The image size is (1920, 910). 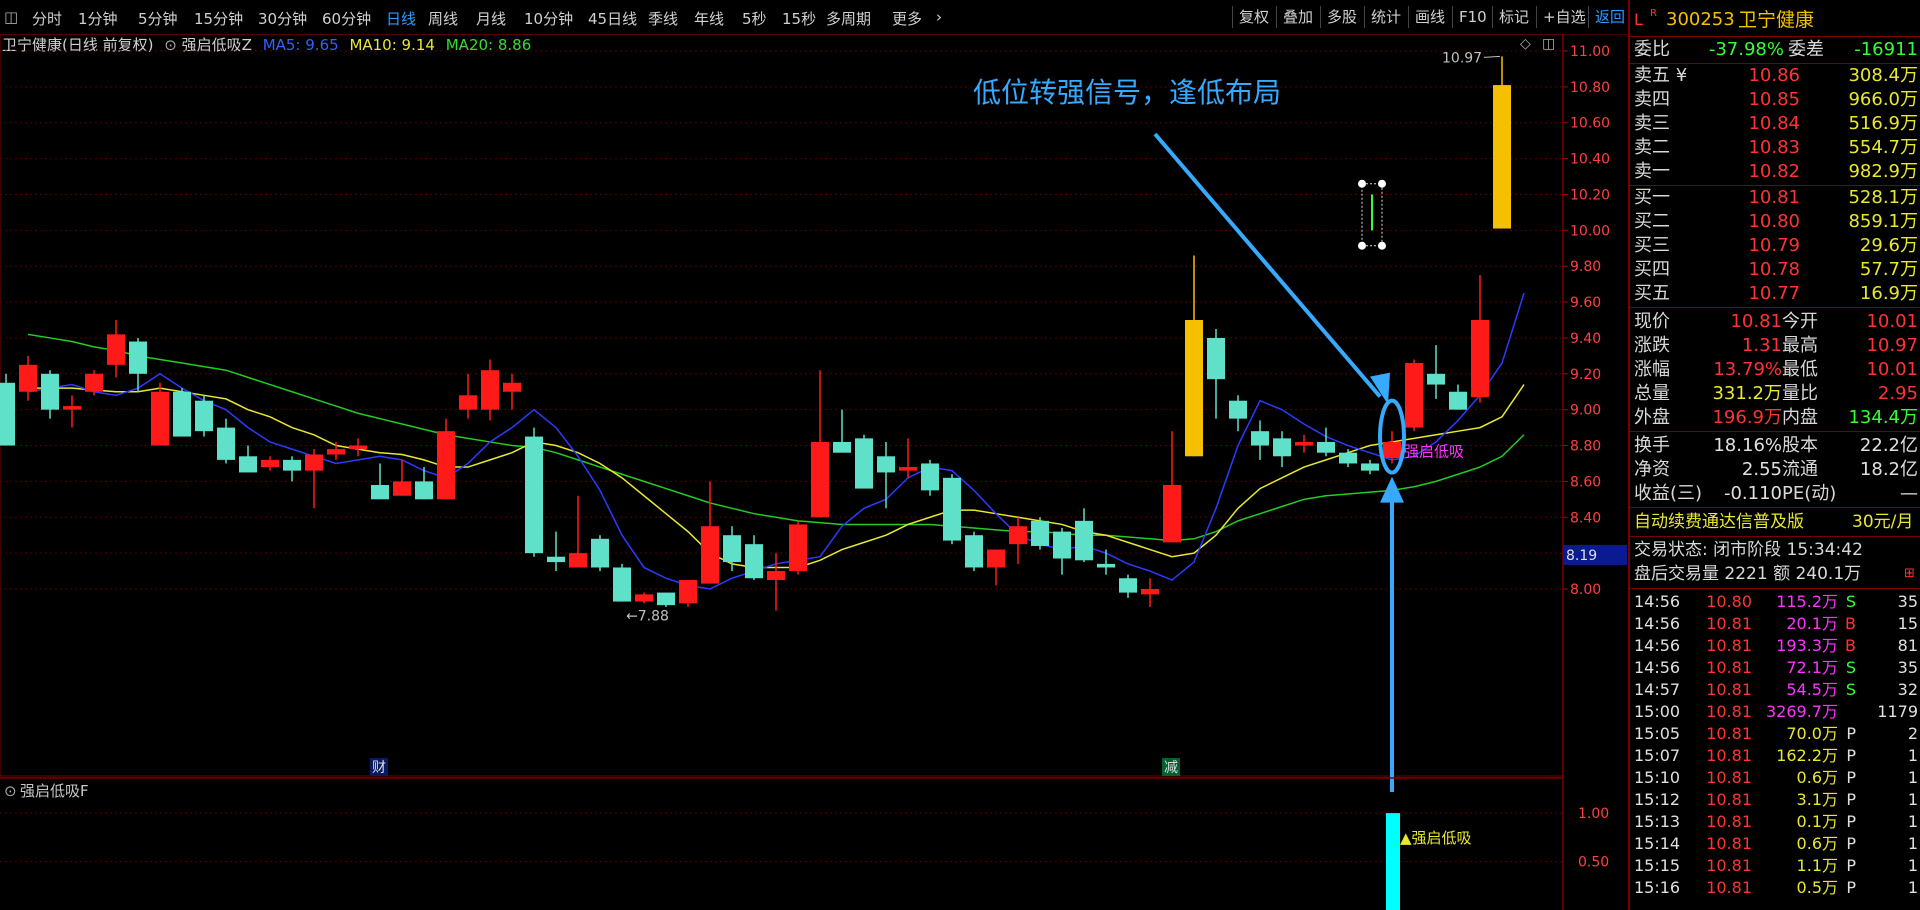 What do you see at coordinates (1776, 821) in the screenshot?
I see `tick-row: 15:13 10.81 0.1万 P 1` at bounding box center [1776, 821].